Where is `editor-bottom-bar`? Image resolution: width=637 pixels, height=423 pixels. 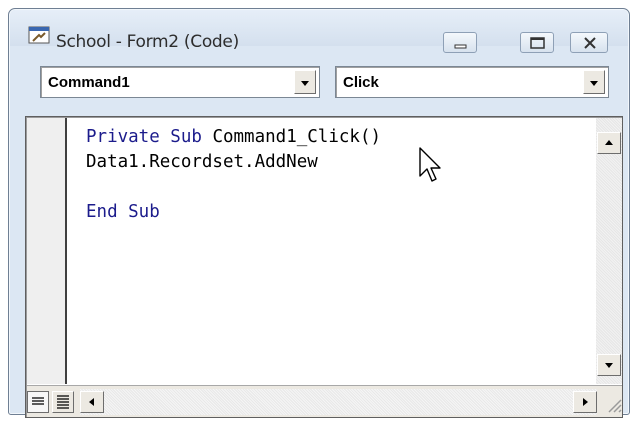 editor-bottom-bar is located at coordinates (324, 401).